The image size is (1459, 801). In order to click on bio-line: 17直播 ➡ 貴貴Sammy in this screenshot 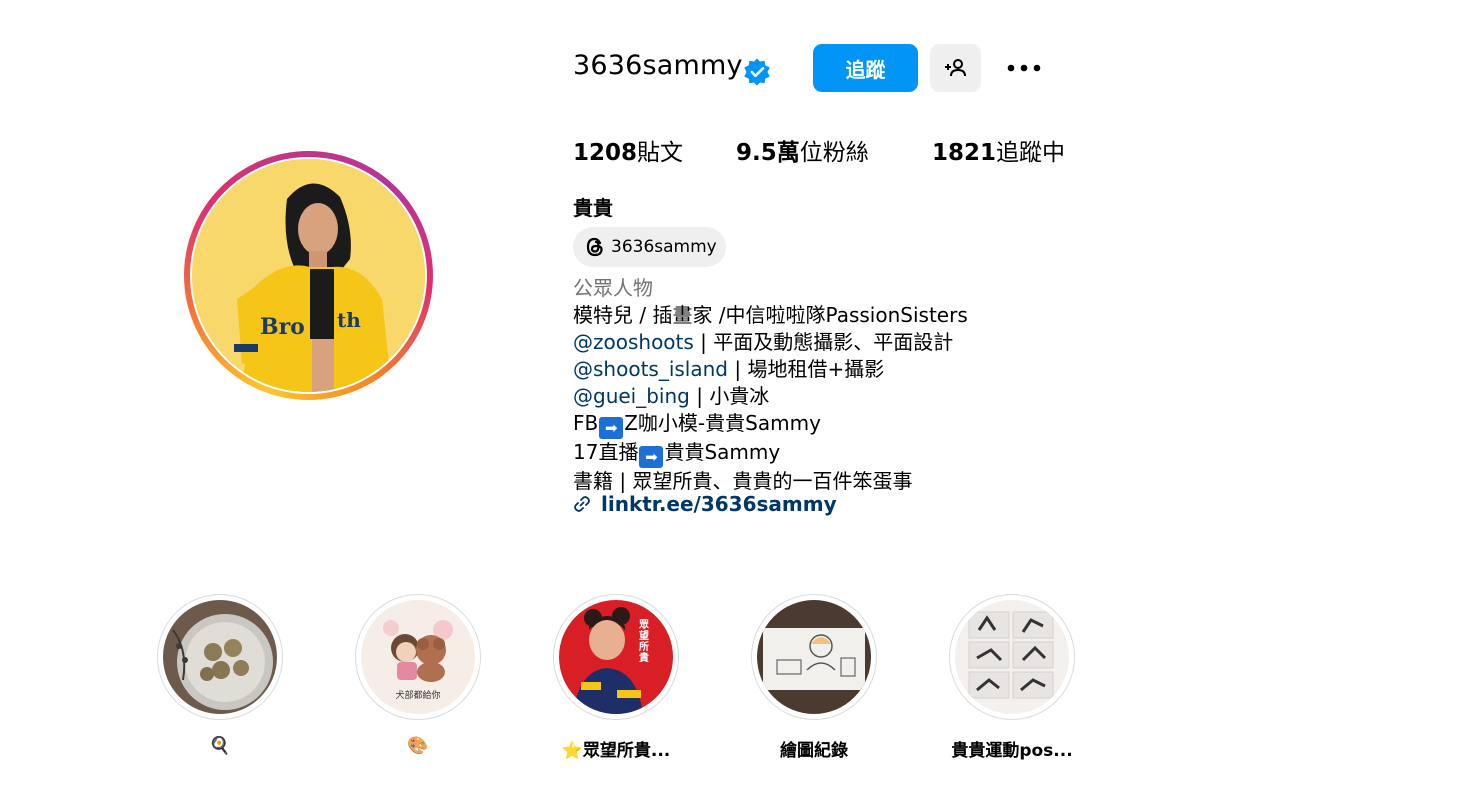, I will do `click(770, 453)`.